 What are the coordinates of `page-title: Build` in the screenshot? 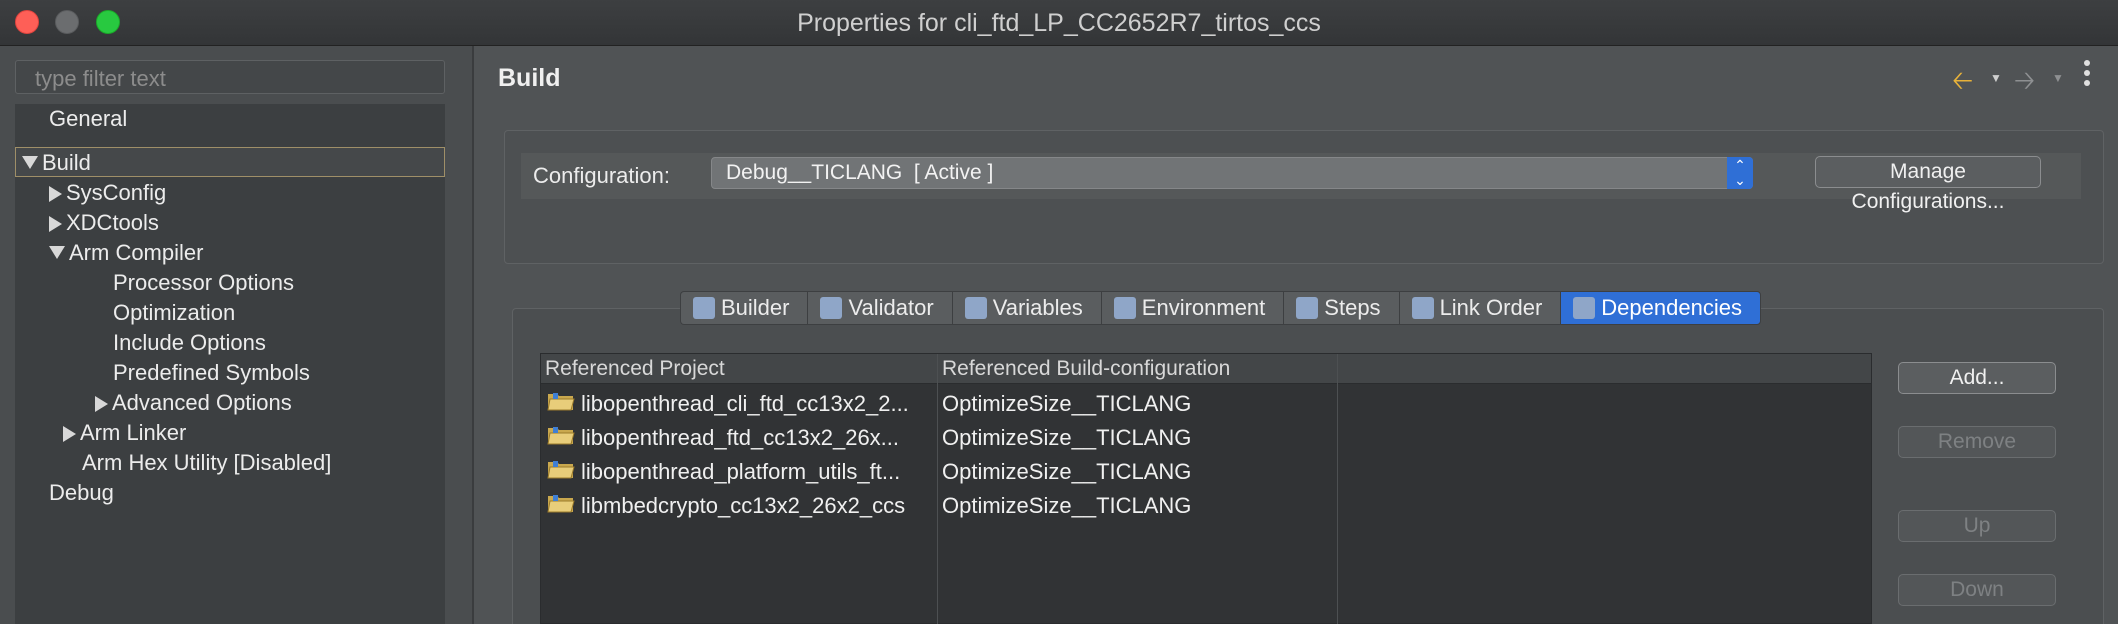 It's located at (529, 78).